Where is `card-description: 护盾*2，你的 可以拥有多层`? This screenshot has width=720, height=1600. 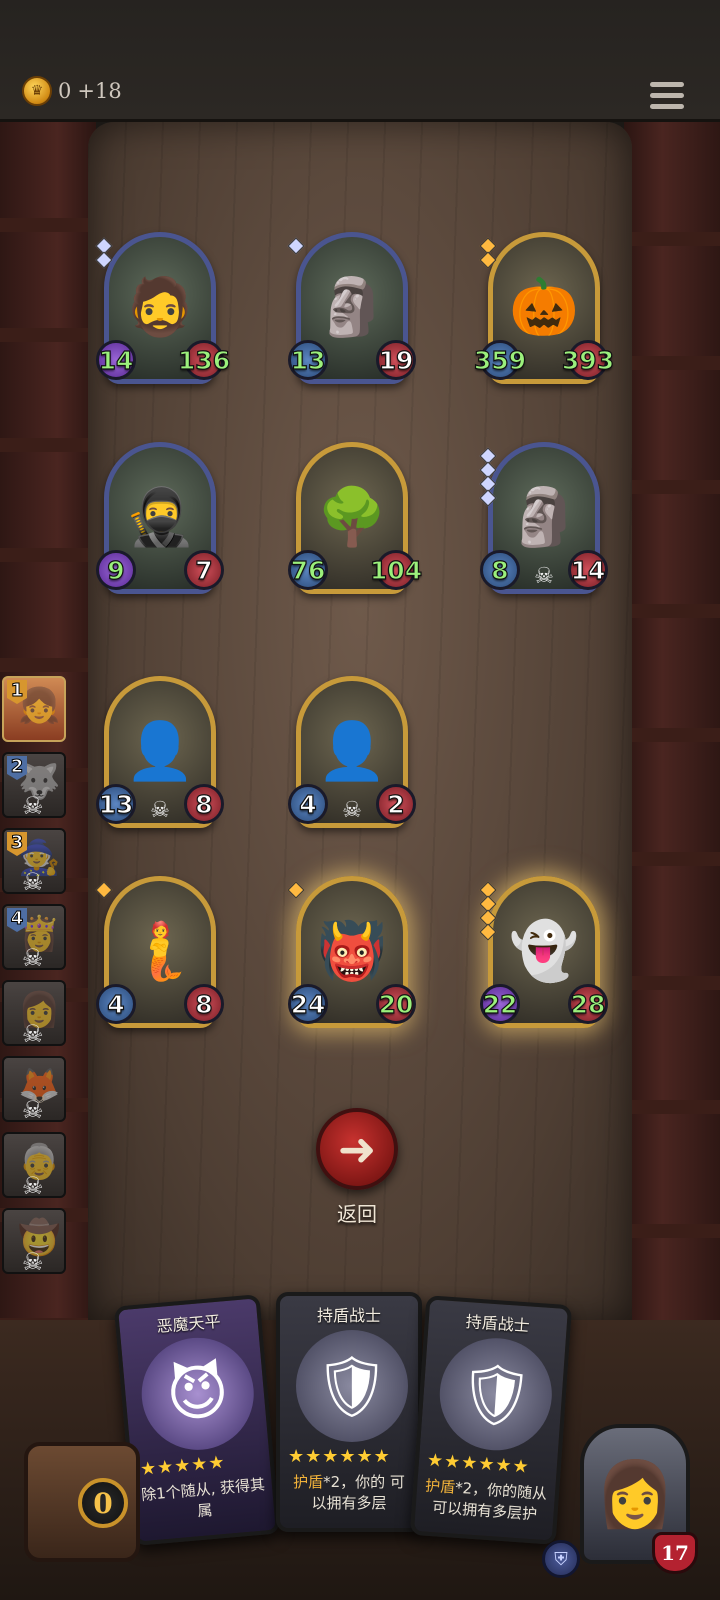 card-description: 护盾*2，你的 可以拥有多层 is located at coordinates (349, 1492).